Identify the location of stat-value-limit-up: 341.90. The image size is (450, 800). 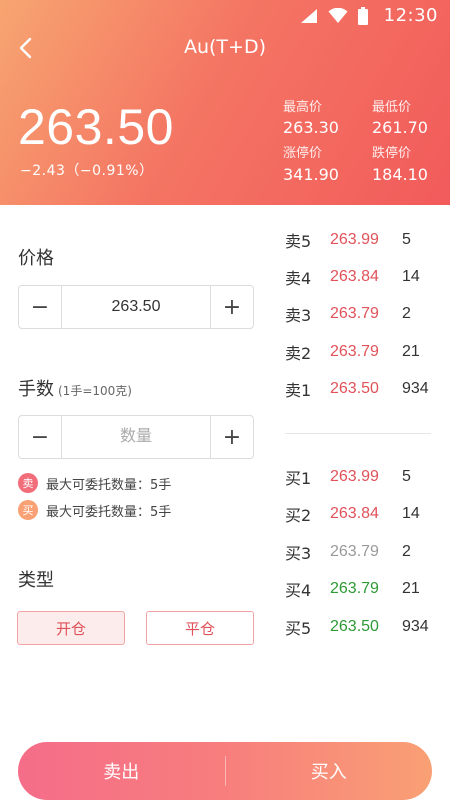
(311, 174).